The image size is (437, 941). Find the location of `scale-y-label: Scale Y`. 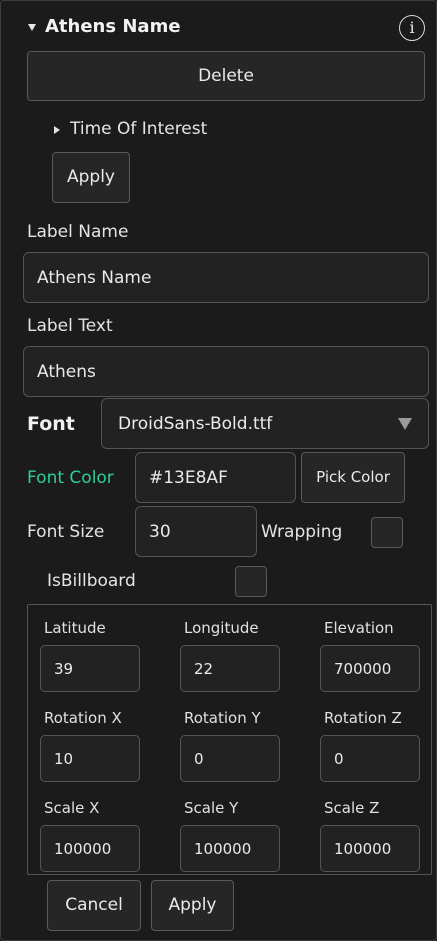

scale-y-label: Scale Y is located at coordinates (211, 808).